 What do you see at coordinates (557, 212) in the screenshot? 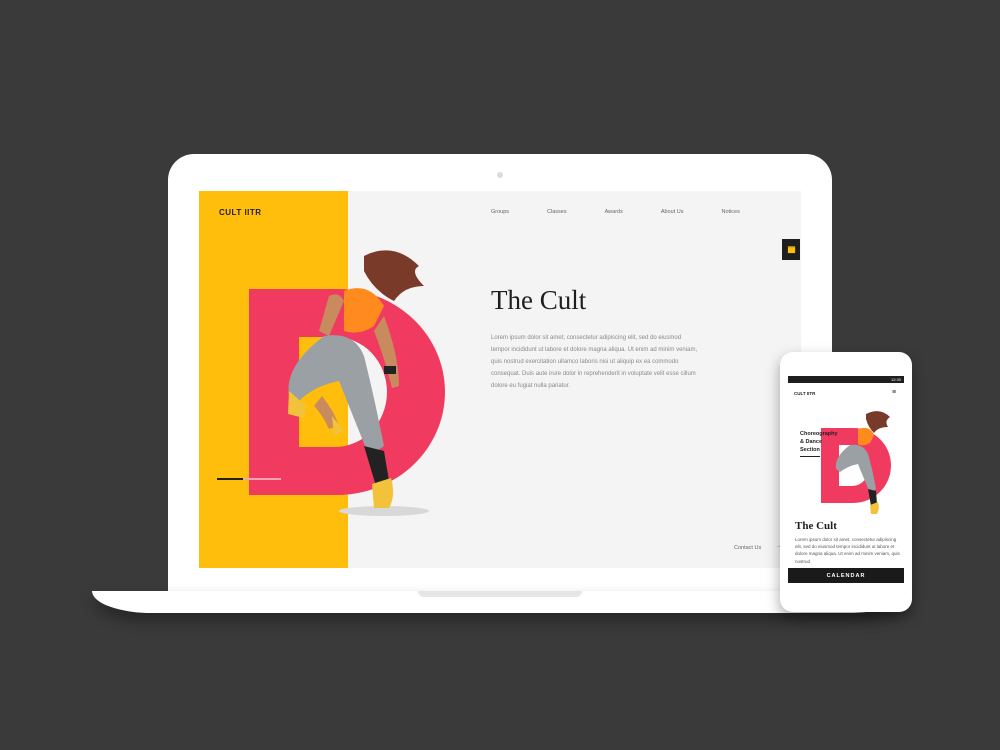
I see `nav-item-classes: Classes` at bounding box center [557, 212].